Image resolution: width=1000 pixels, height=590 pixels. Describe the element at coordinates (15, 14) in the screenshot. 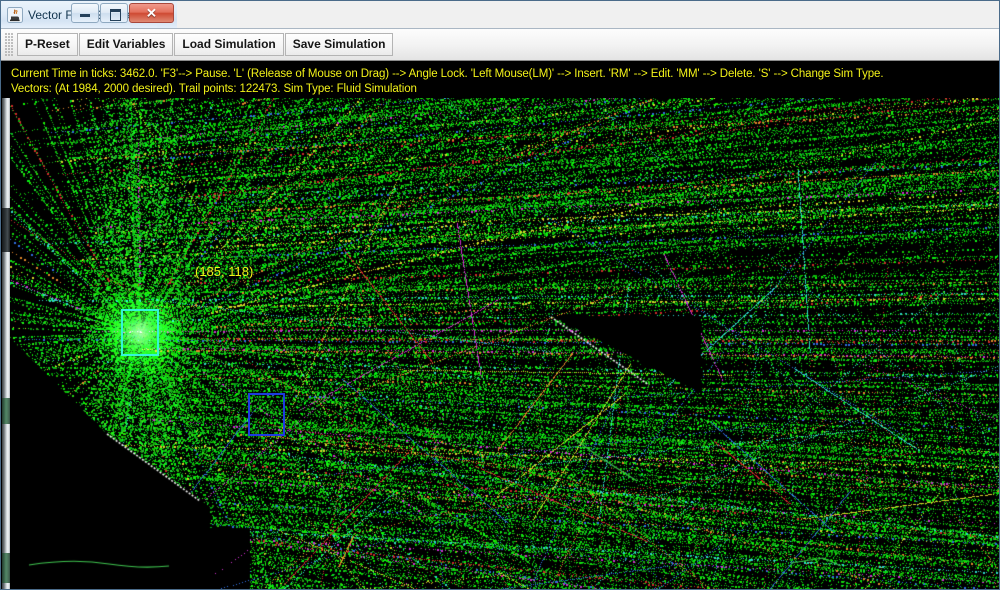

I see `java-coffee-cup-icon` at that location.